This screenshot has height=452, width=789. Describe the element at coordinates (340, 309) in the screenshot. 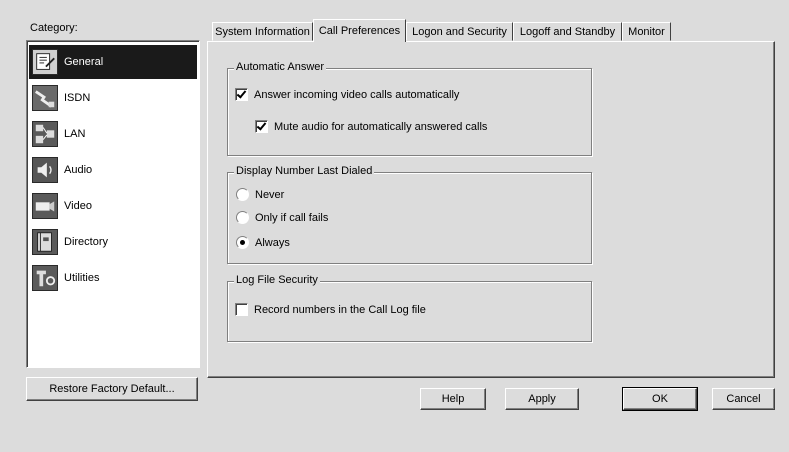

I see `checkbox-label: Record numbers in the Call Log file` at that location.